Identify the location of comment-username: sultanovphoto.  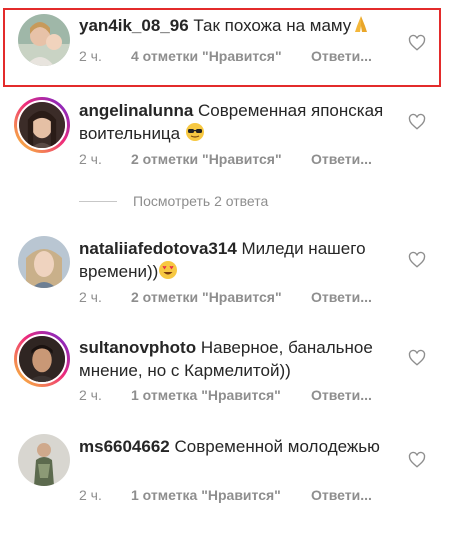
(137, 347).